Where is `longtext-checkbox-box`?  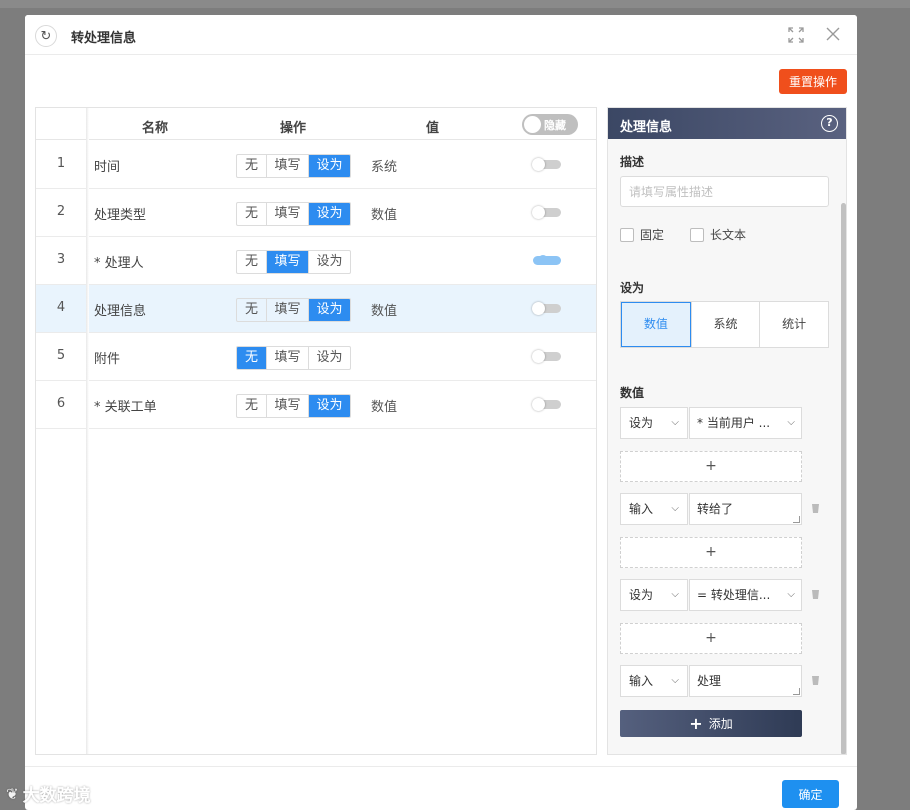
longtext-checkbox-box is located at coordinates (697, 234).